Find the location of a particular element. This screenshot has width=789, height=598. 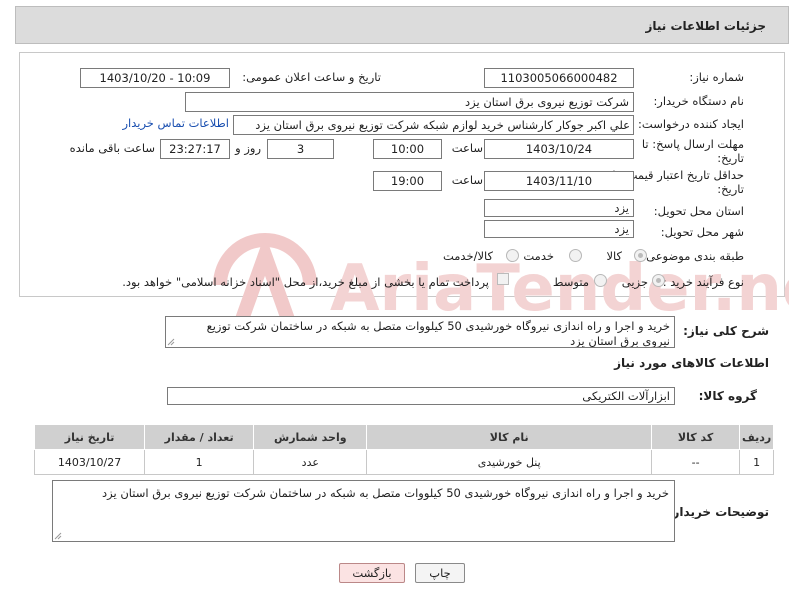

price-validity-label-2: تاریخ: is located at coordinates (730, 189).